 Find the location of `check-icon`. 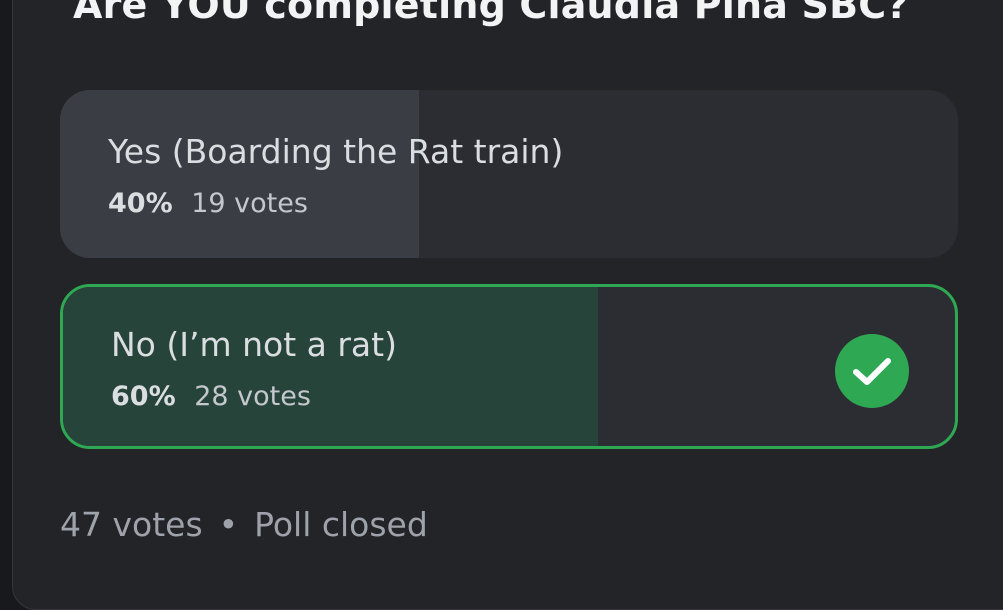

check-icon is located at coordinates (872, 371).